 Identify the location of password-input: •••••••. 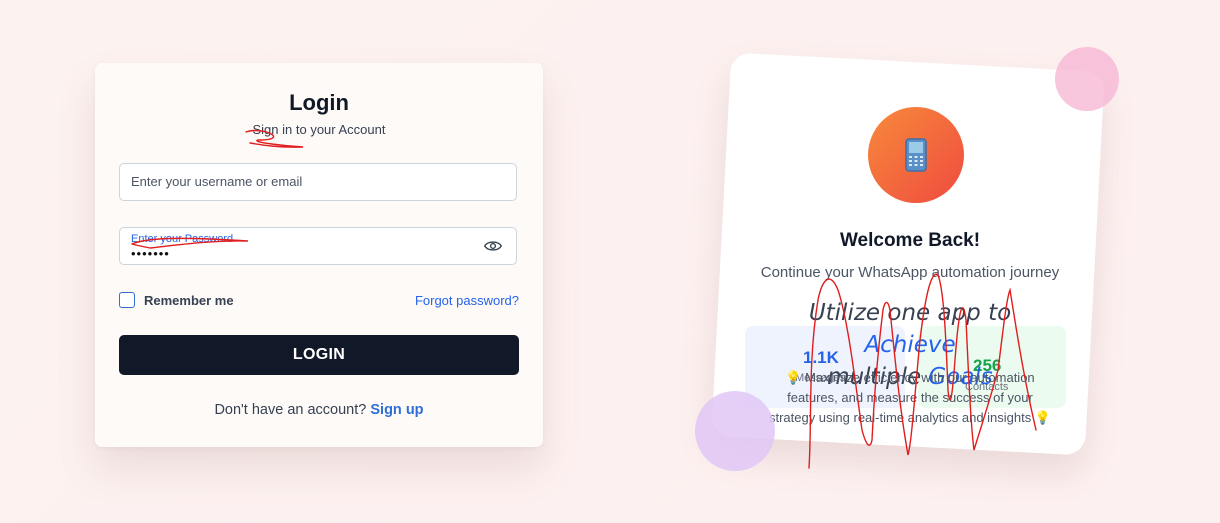
(150, 253).